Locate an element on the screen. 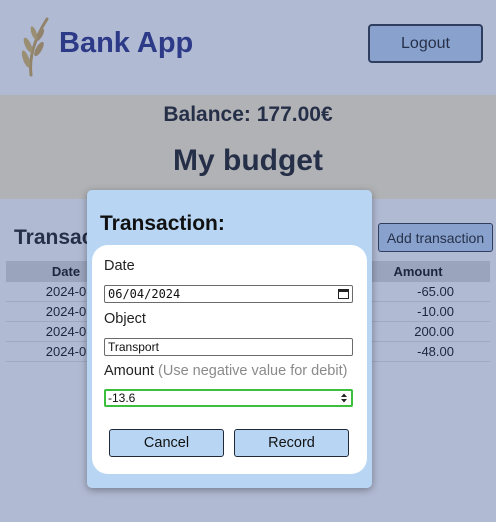 This screenshot has height=522, width=496. dialog-title: Transaction: is located at coordinates (162, 223).